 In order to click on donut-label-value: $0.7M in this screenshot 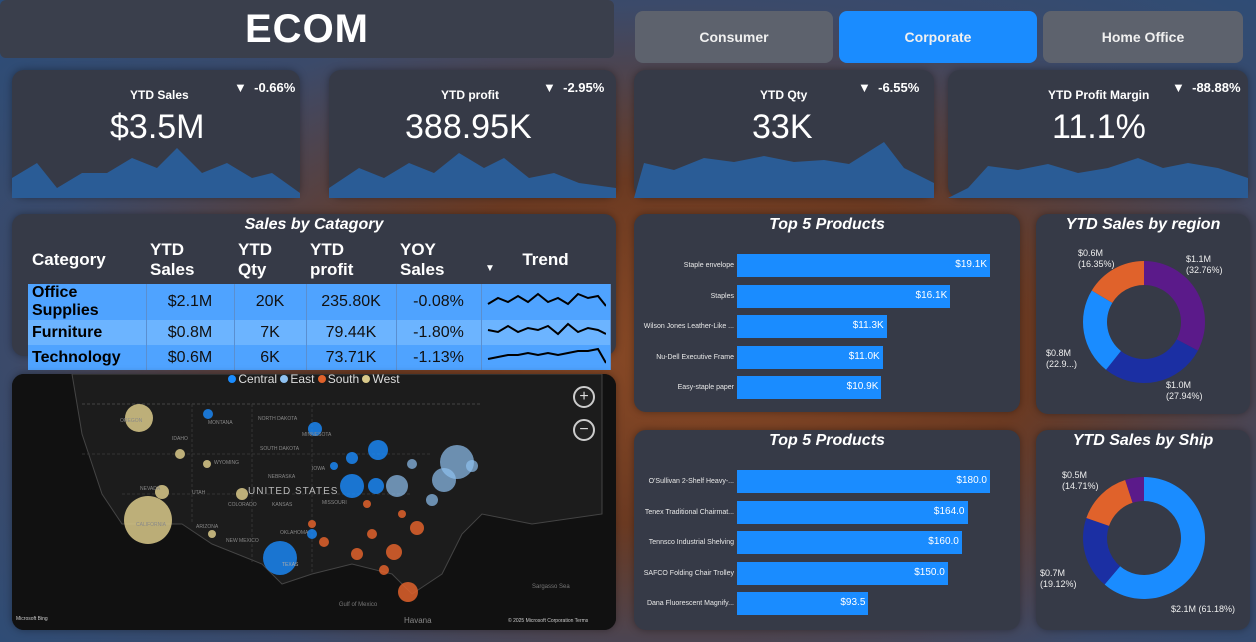, I will do `click(1053, 573)`.